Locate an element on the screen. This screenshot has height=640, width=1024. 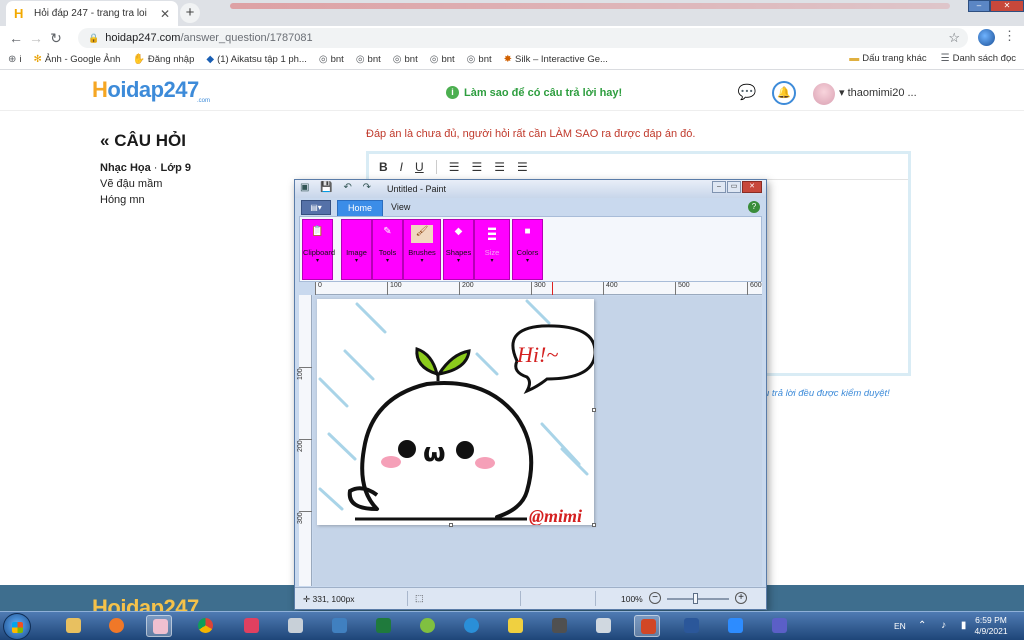
underline-button: U is located at coordinates (419, 167).